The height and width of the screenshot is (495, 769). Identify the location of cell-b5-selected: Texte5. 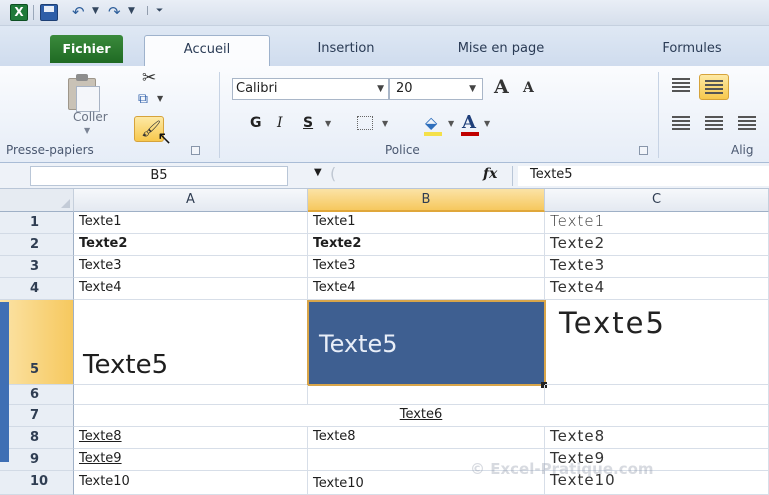
(426, 343).